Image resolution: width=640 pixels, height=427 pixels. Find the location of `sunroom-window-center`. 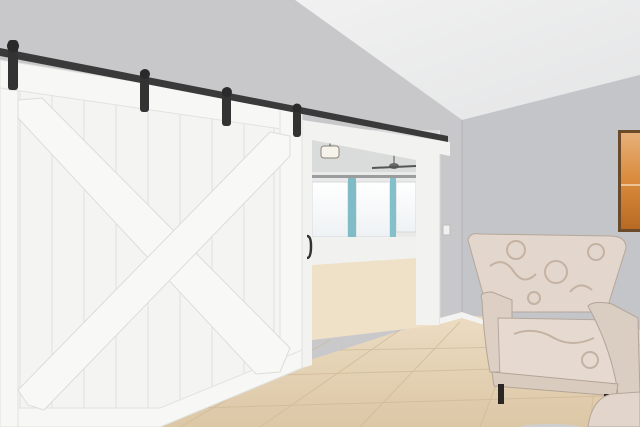

sunroom-window-center is located at coordinates (373, 209).